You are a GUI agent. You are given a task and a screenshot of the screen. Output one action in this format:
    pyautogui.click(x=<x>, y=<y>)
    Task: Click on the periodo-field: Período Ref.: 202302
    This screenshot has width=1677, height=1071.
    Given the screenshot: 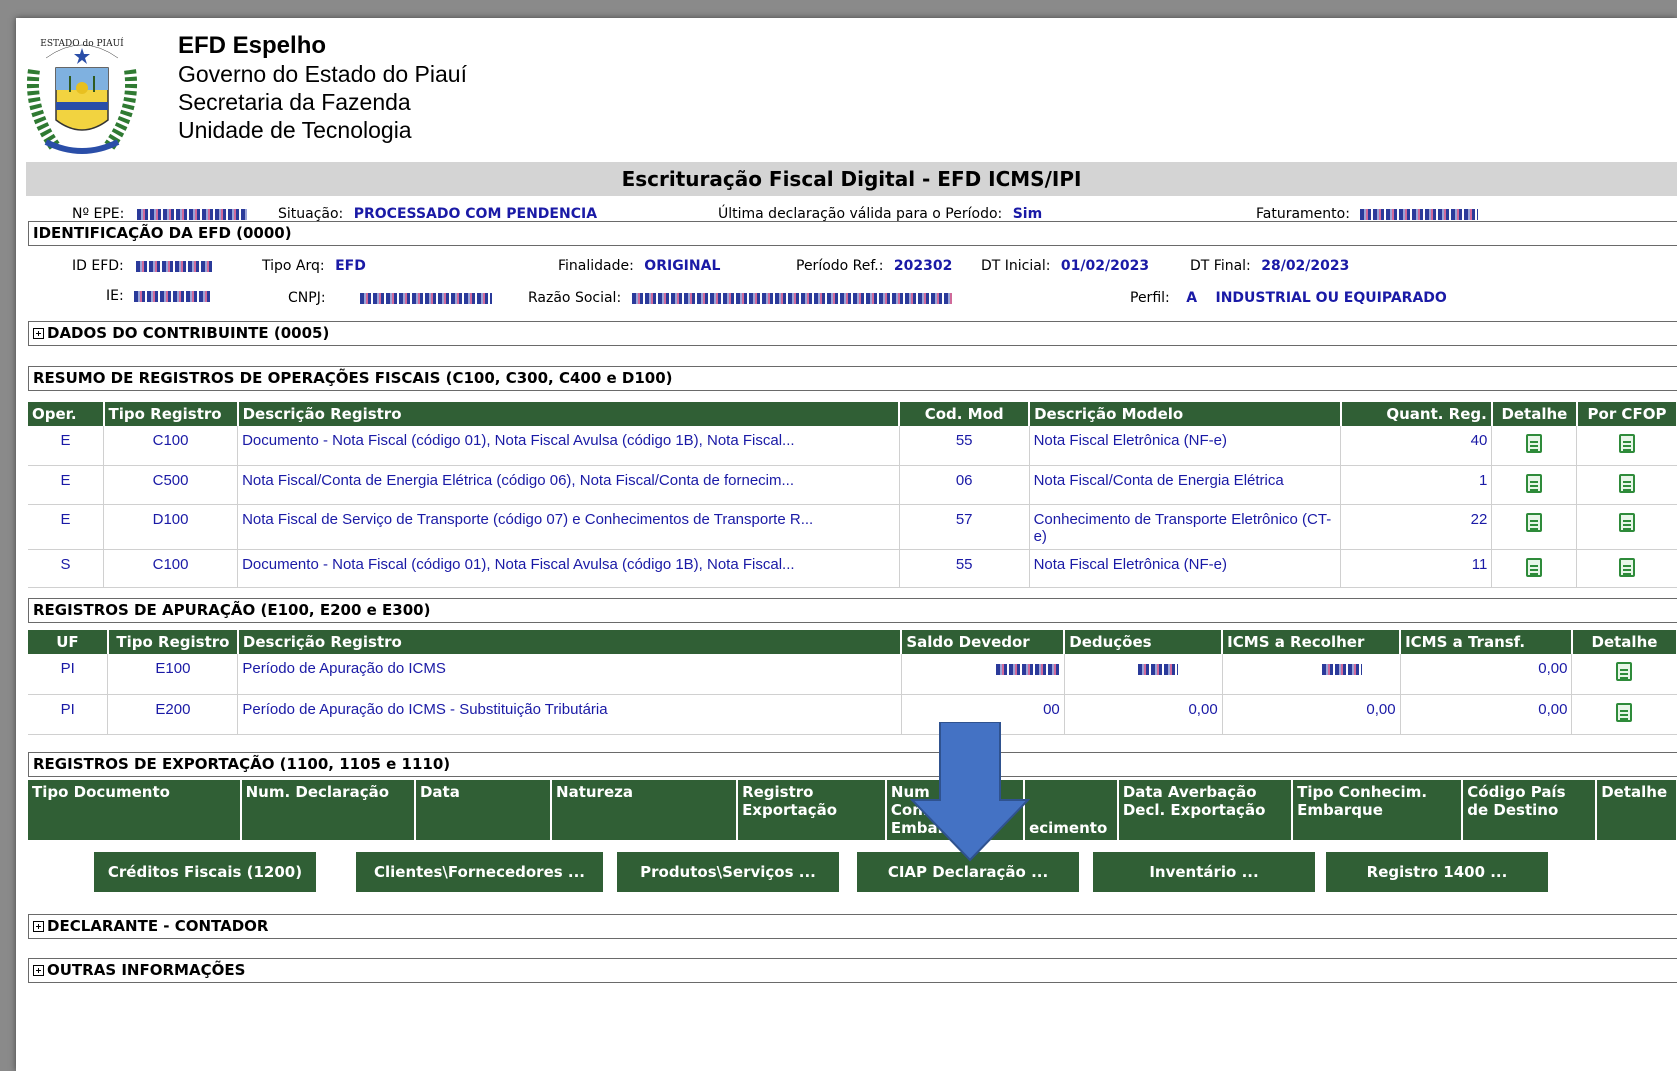 What is the action you would take?
    pyautogui.click(x=874, y=266)
    